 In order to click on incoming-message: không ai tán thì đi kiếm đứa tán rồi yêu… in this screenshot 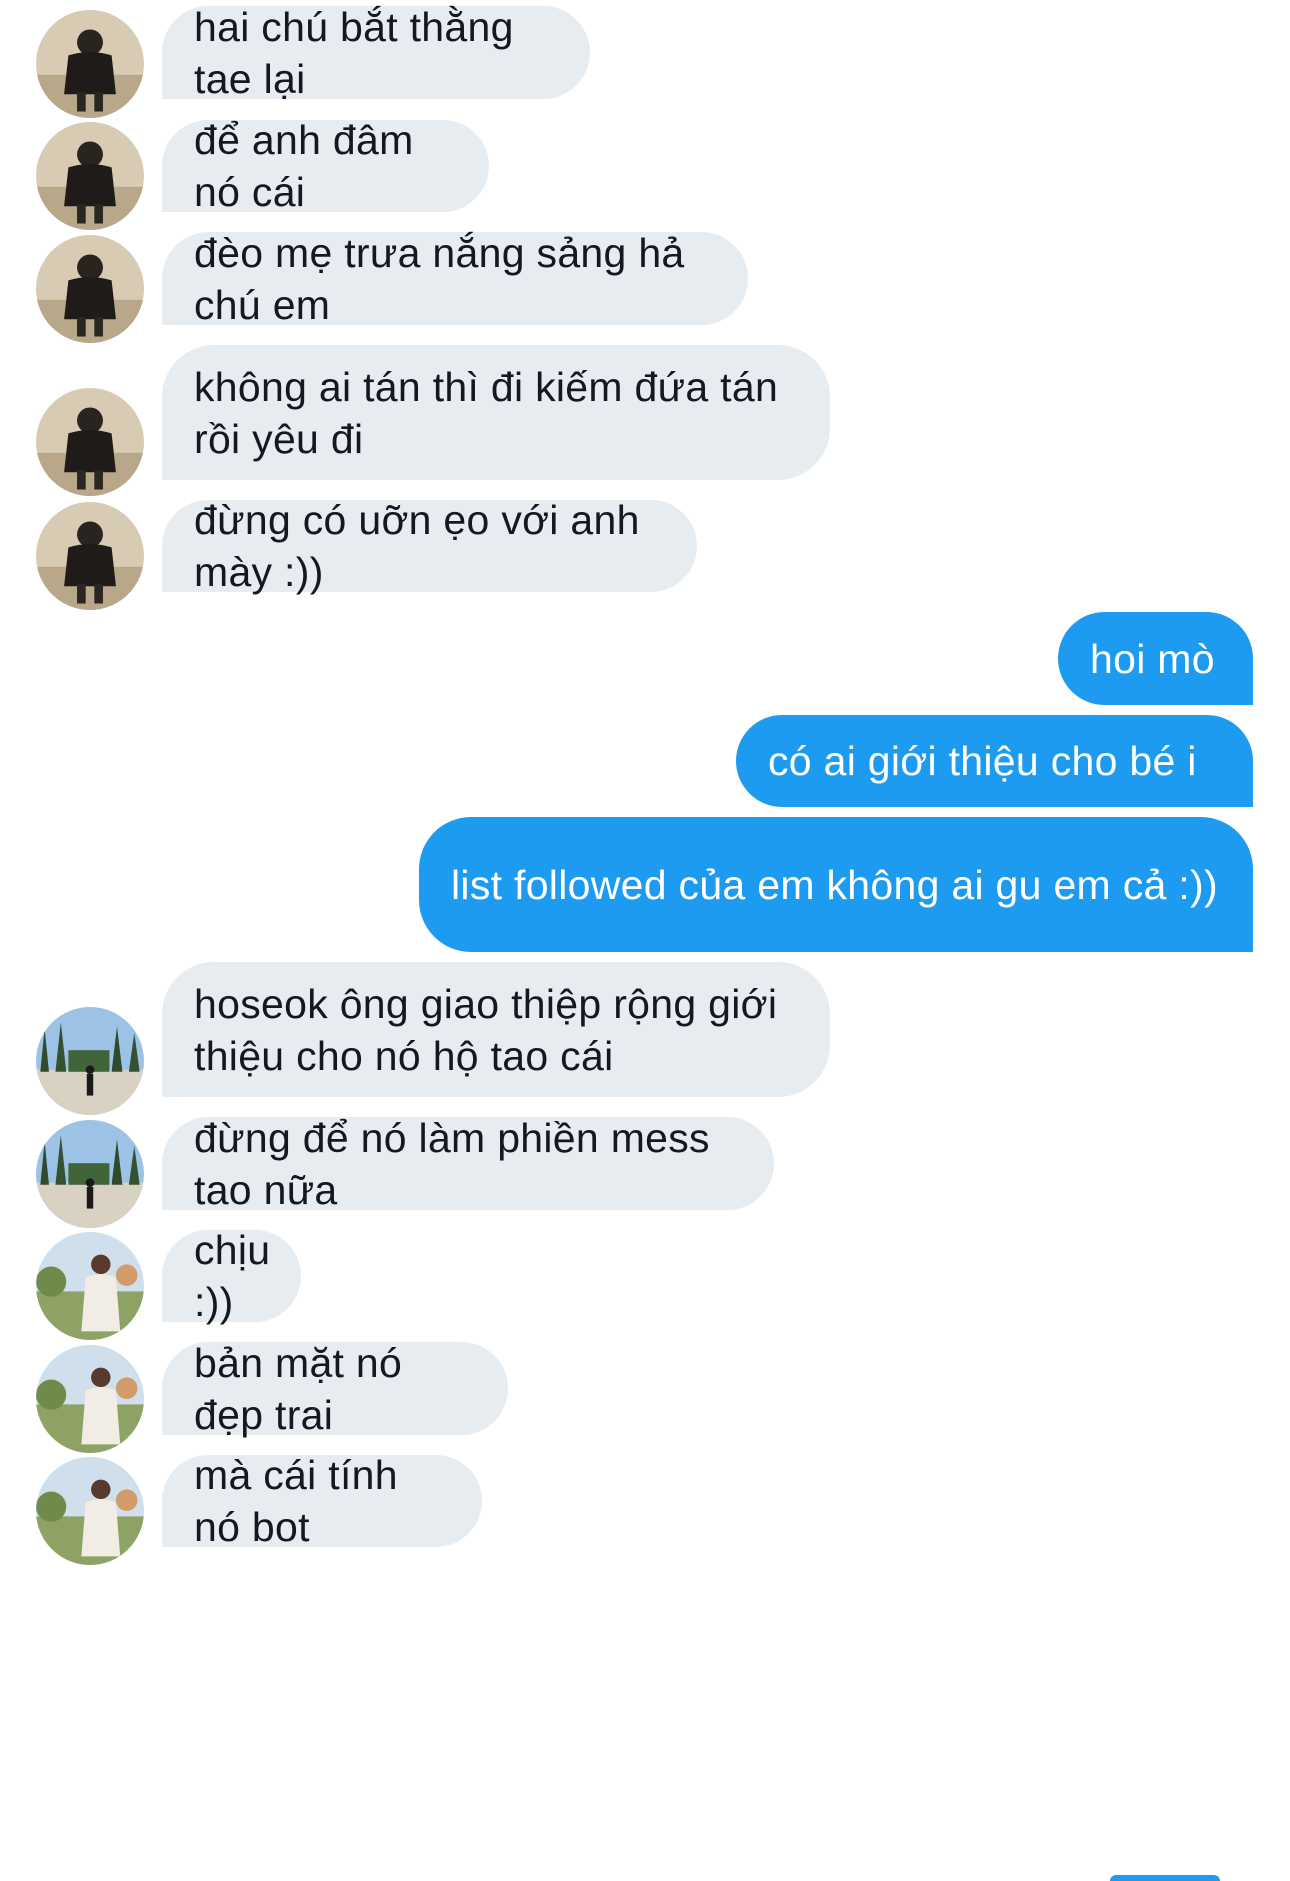, I will do `click(496, 412)`.